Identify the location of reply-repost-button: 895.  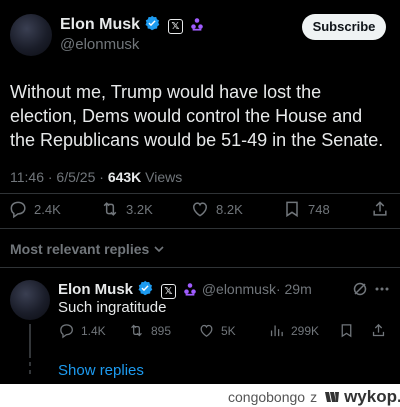
(149, 330).